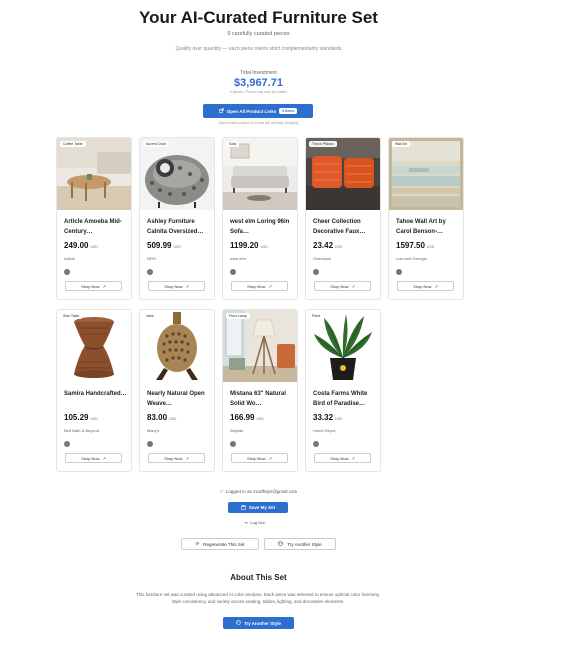 The height and width of the screenshot is (650, 578). Describe the element at coordinates (81, 417) in the screenshot. I see `product-price: 105.29 USD` at that location.